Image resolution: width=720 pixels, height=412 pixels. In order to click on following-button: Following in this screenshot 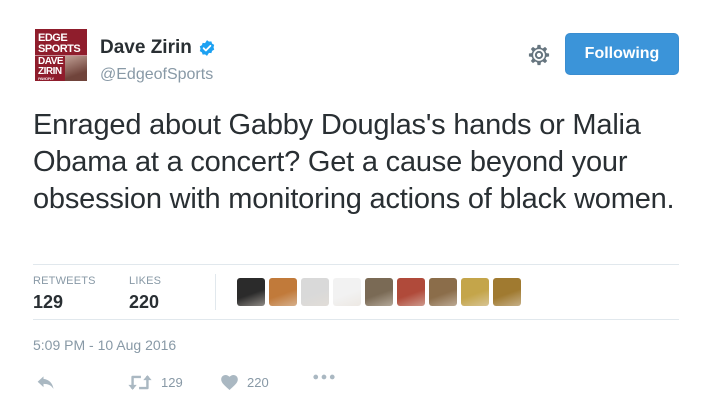, I will do `click(622, 54)`.